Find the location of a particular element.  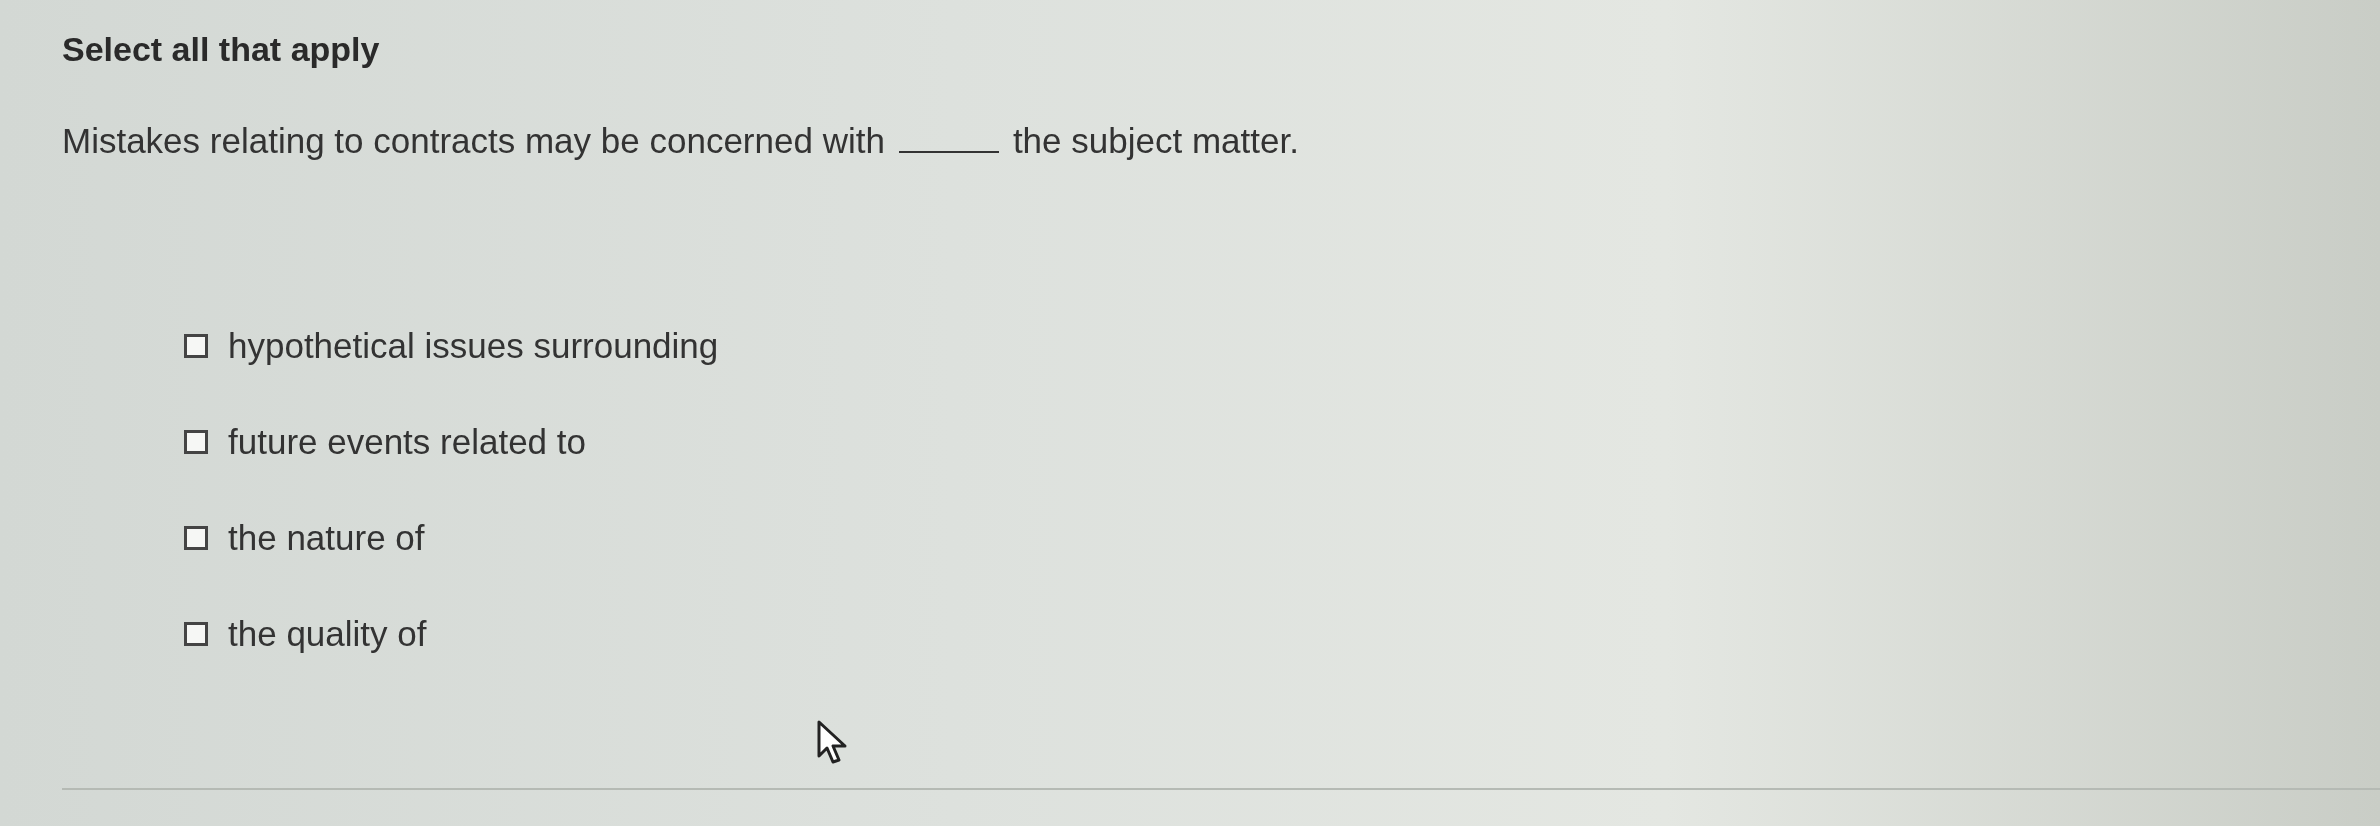

option-label: the quality of is located at coordinates (327, 634).